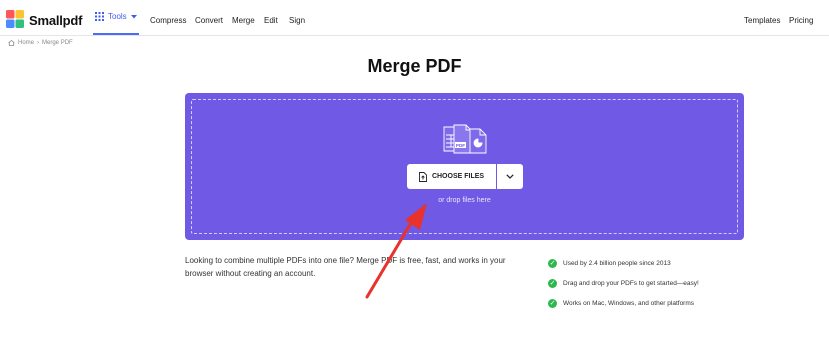 The height and width of the screenshot is (358, 829). Describe the element at coordinates (26, 43) in the screenshot. I see `breadcrumb-home: Home` at that location.